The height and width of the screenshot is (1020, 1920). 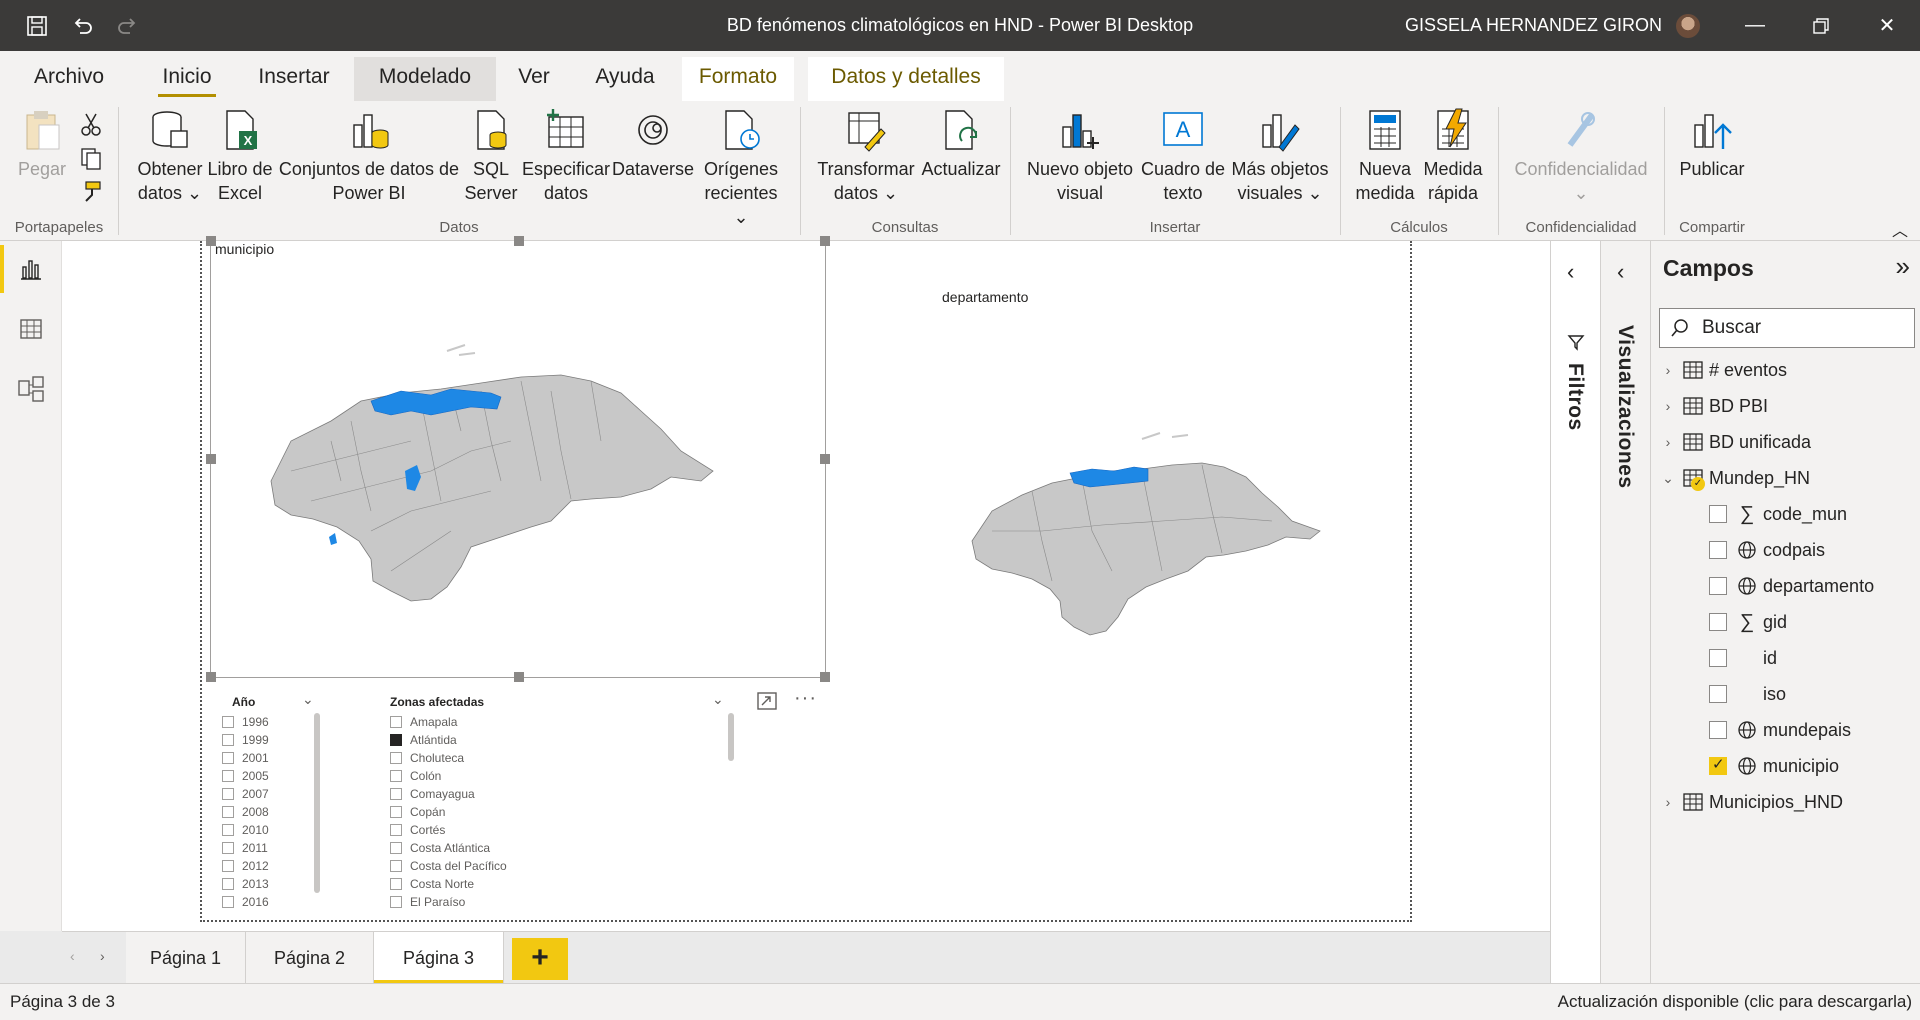 I want to click on page-tab-2: Página 2, so click(x=310, y=958).